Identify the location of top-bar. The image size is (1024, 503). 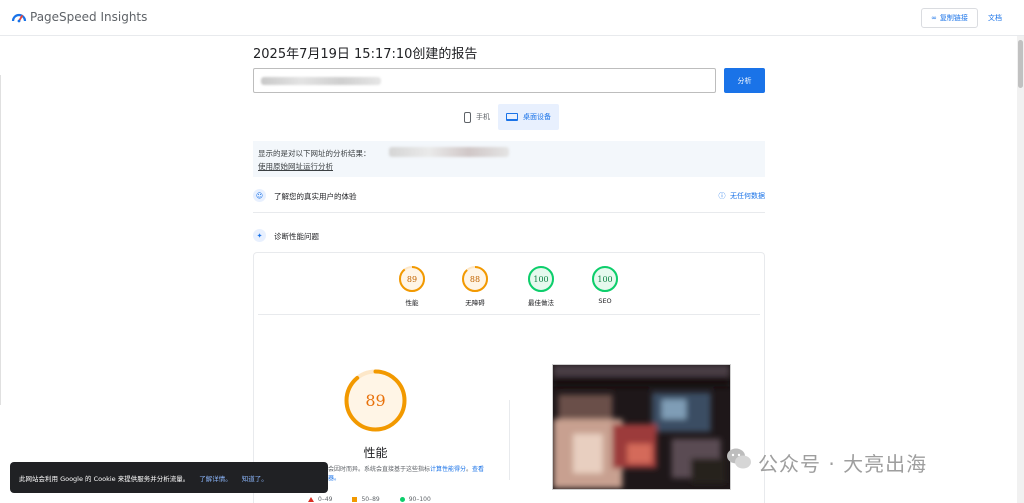
(512, 18).